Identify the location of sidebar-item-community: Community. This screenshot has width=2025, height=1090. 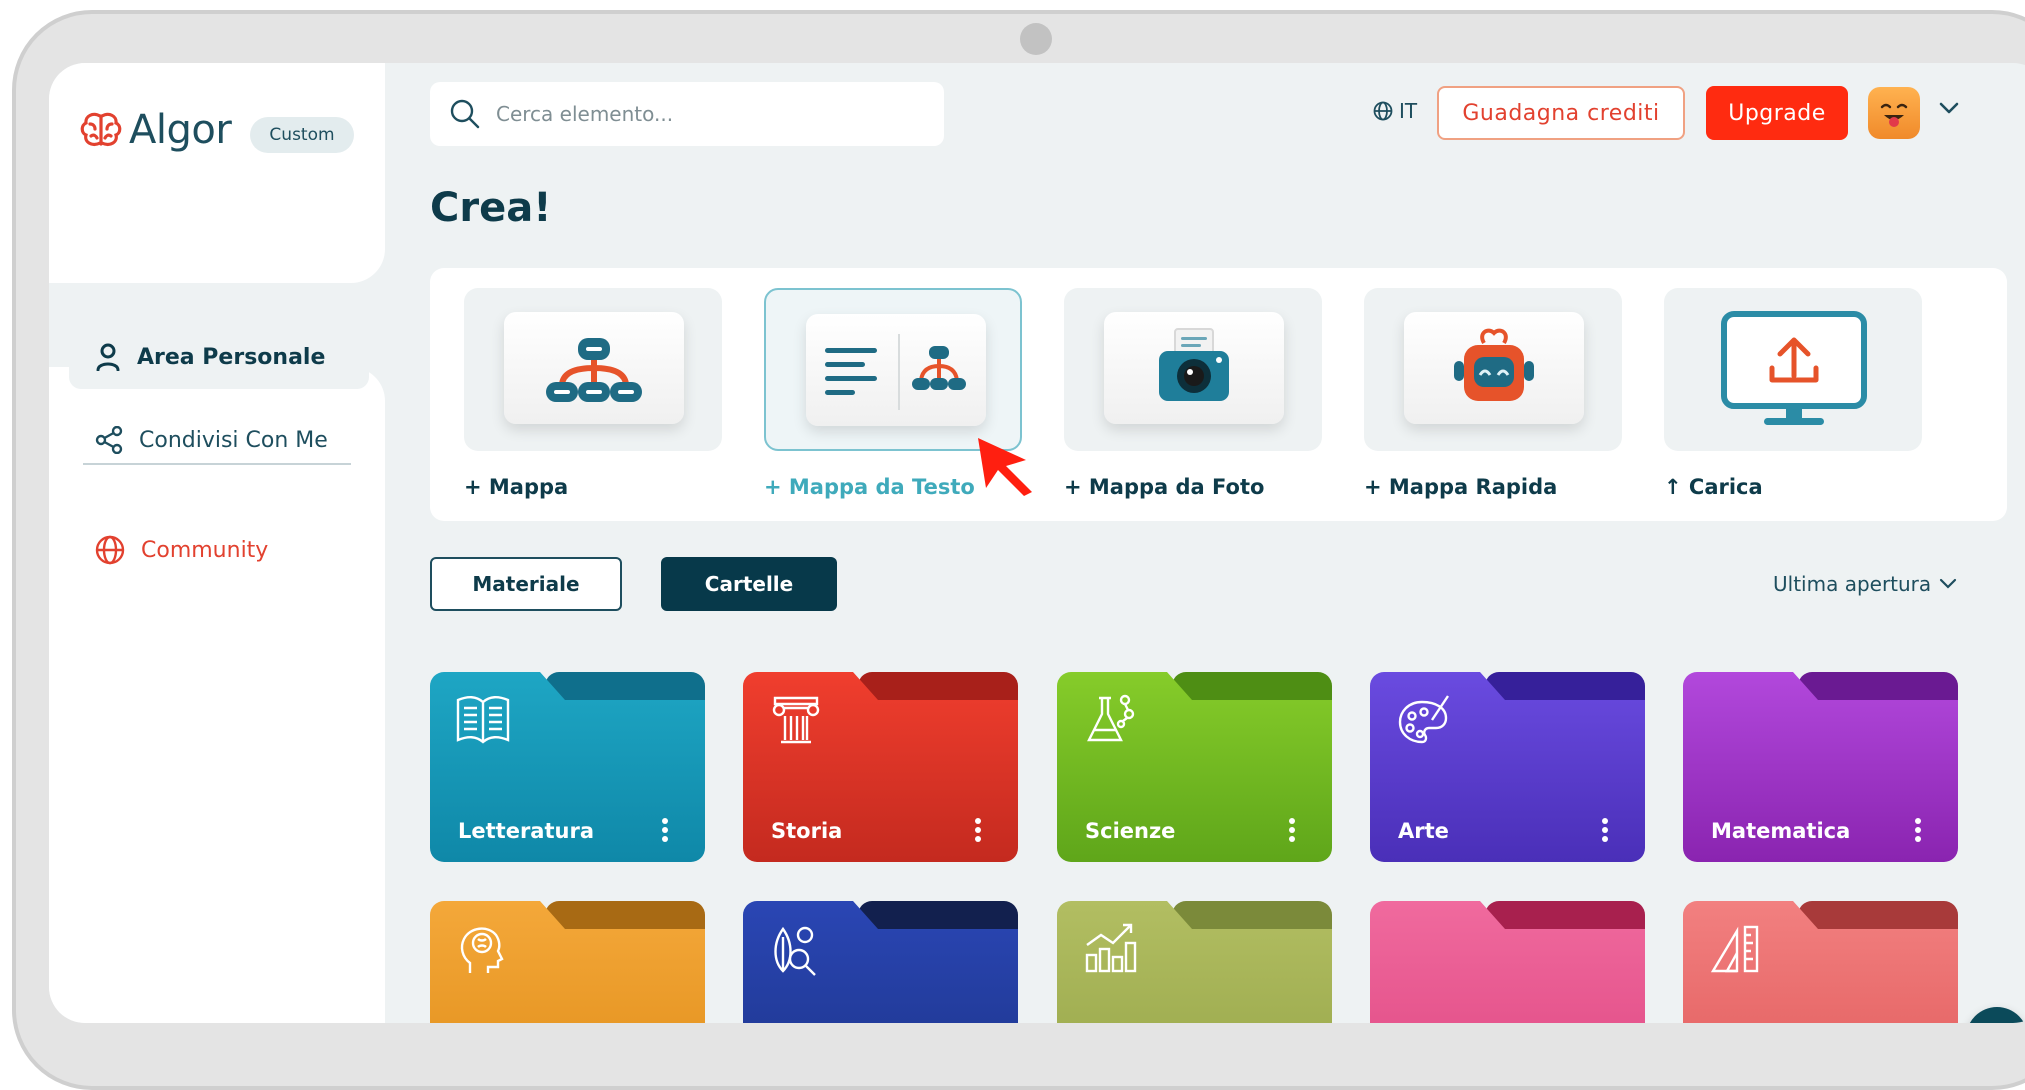
(219, 550).